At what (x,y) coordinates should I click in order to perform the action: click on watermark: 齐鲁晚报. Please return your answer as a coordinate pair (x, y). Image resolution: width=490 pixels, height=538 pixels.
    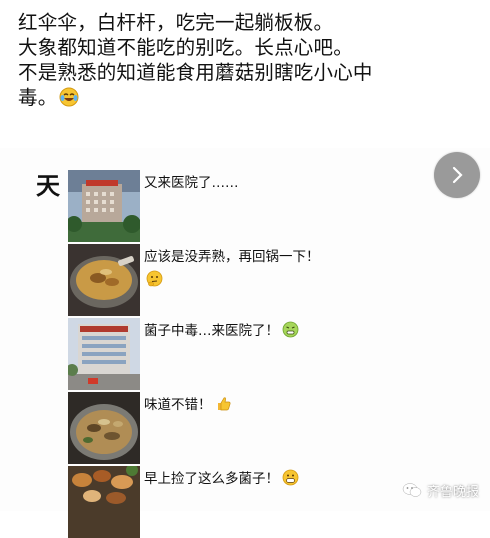
    Looking at the image, I should click on (440, 490).